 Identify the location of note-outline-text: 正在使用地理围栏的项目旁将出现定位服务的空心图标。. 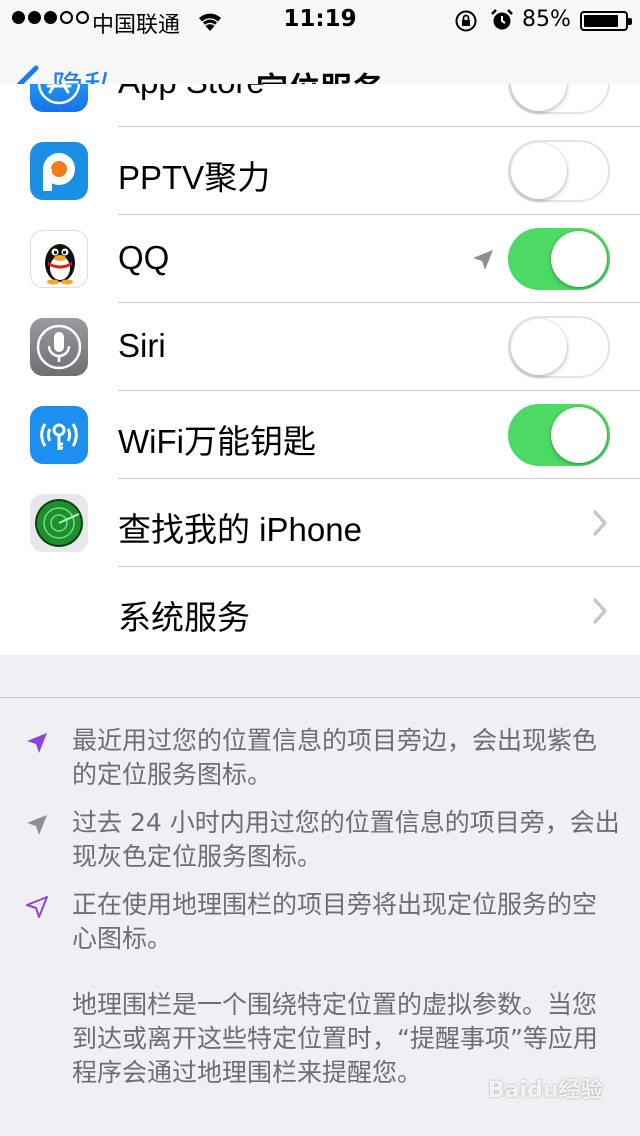
(335, 921).